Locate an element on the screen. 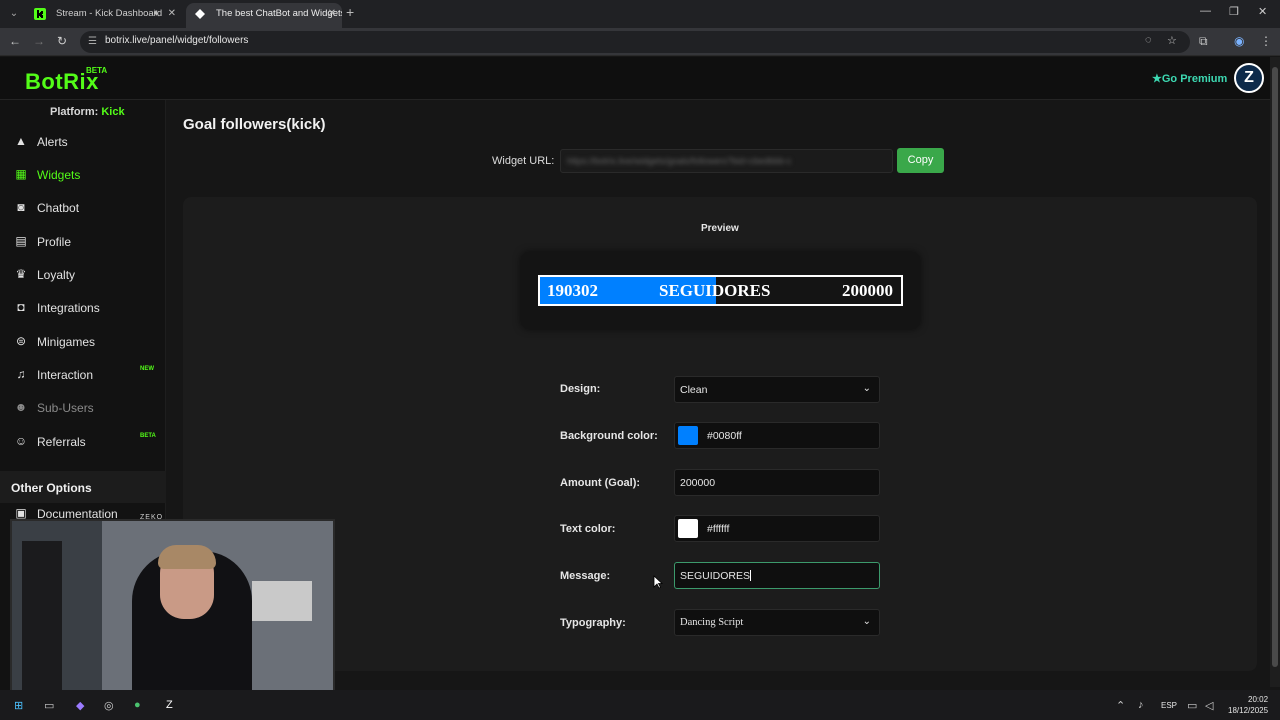  trophy-icon: ♛ is located at coordinates (21, 274).